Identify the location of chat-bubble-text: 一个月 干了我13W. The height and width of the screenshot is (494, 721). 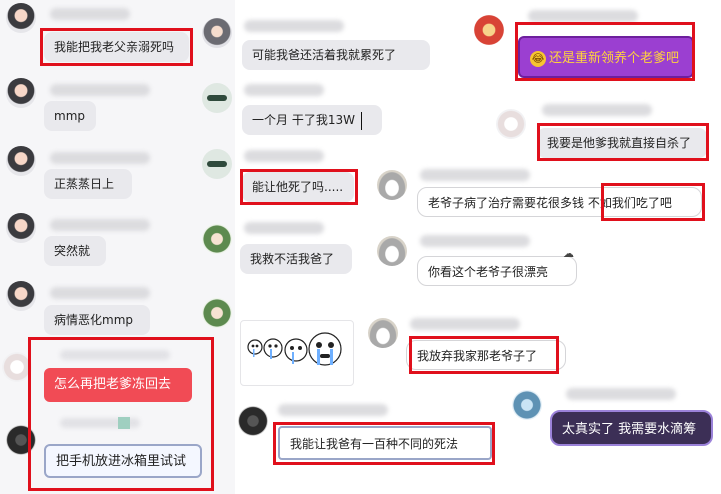
(303, 120).